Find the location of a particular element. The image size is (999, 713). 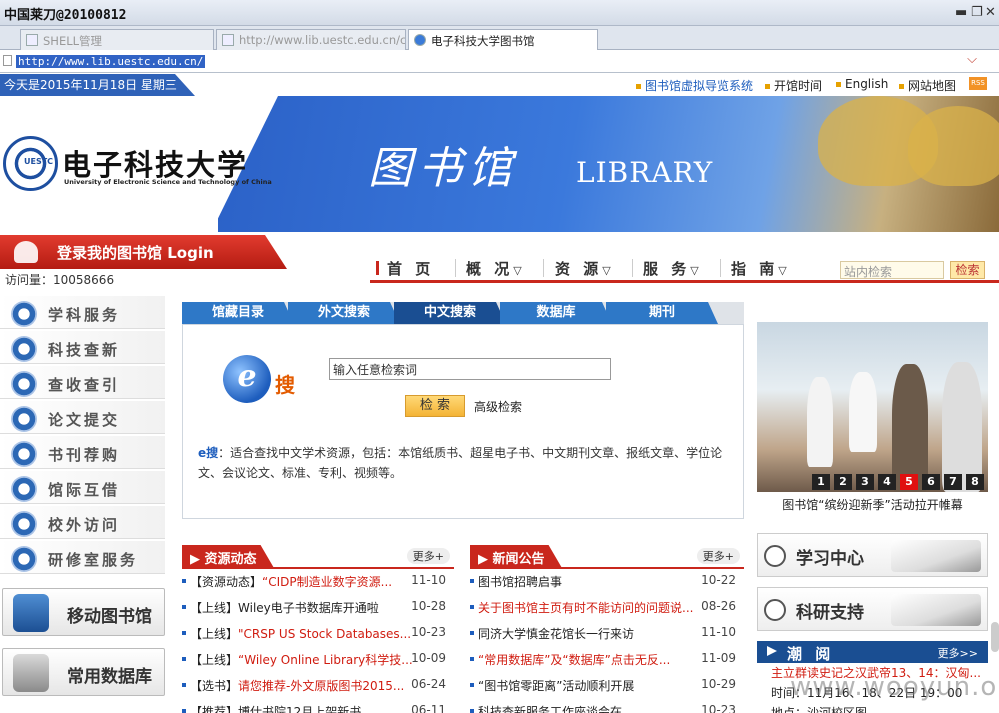

link-english: English is located at coordinates (862, 84).